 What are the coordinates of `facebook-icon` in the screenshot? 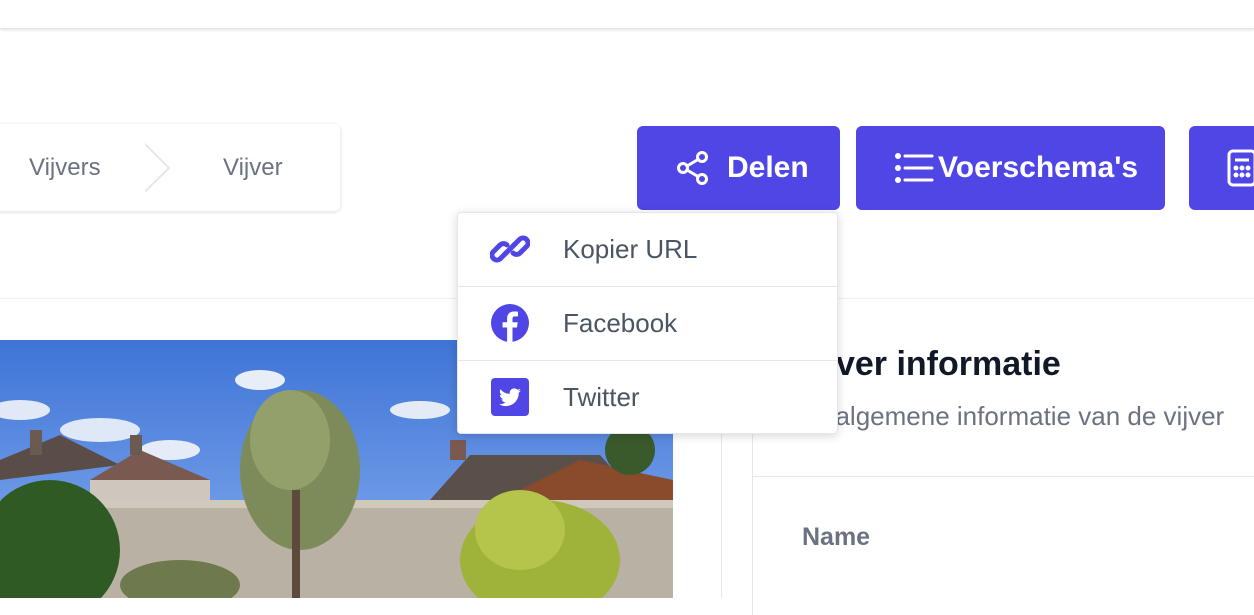 It's located at (510, 323).